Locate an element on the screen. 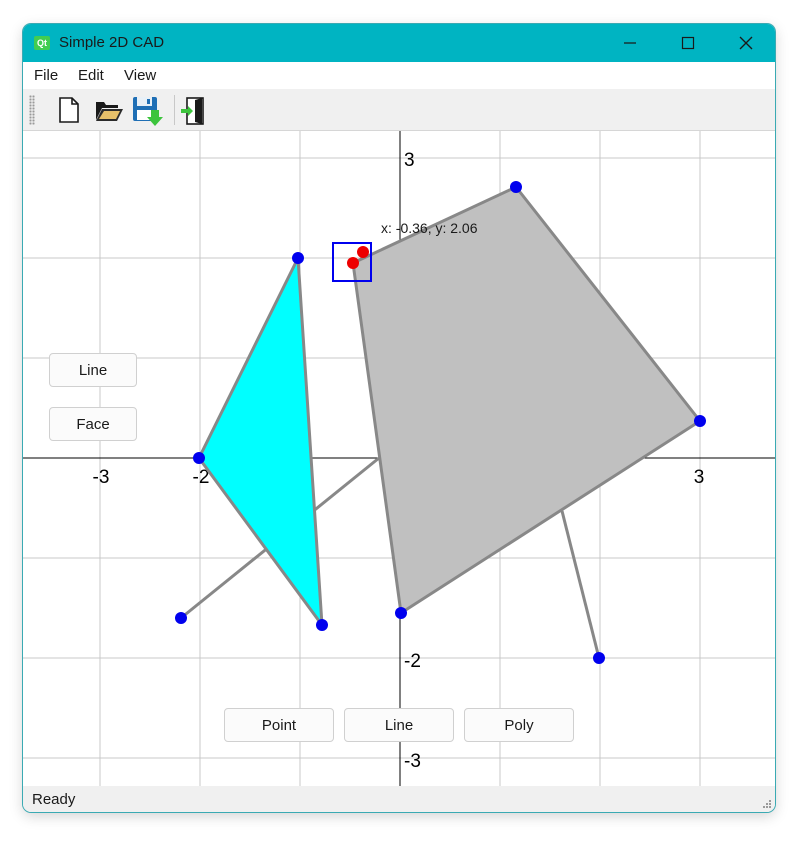 The image size is (801, 841). maximize-button is located at coordinates (688, 43).